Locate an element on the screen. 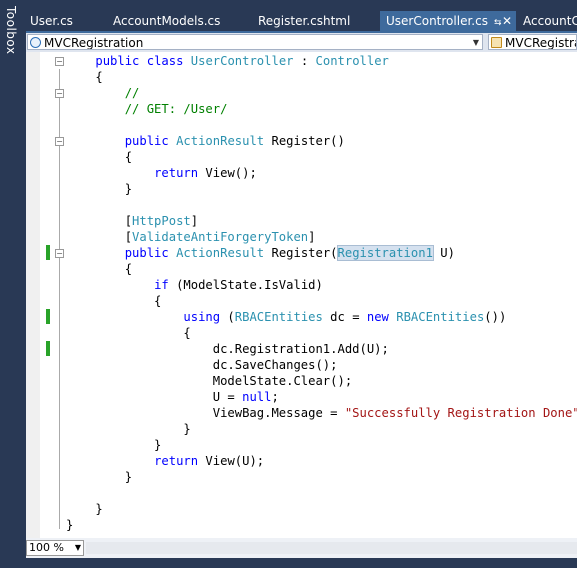 The width and height of the screenshot is (577, 568). indicator-margin is located at coordinates (33, 295).